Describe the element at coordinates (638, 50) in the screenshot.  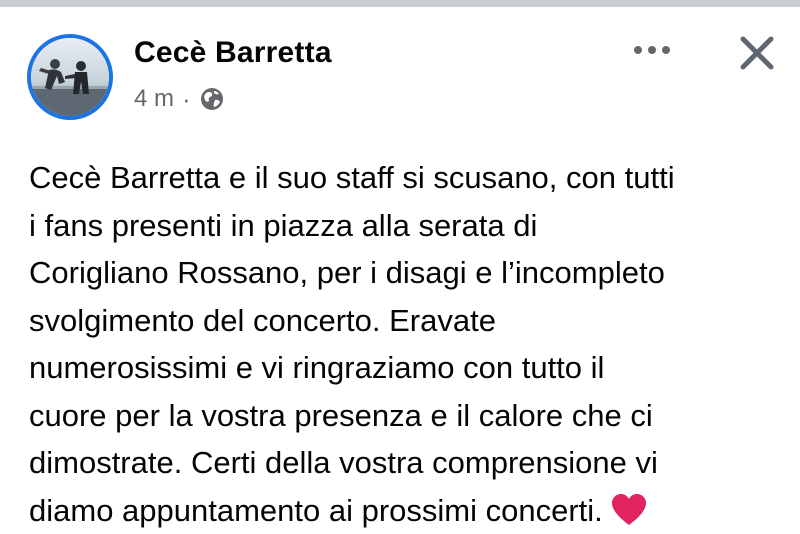
I see `more-horizontal-icon` at that location.